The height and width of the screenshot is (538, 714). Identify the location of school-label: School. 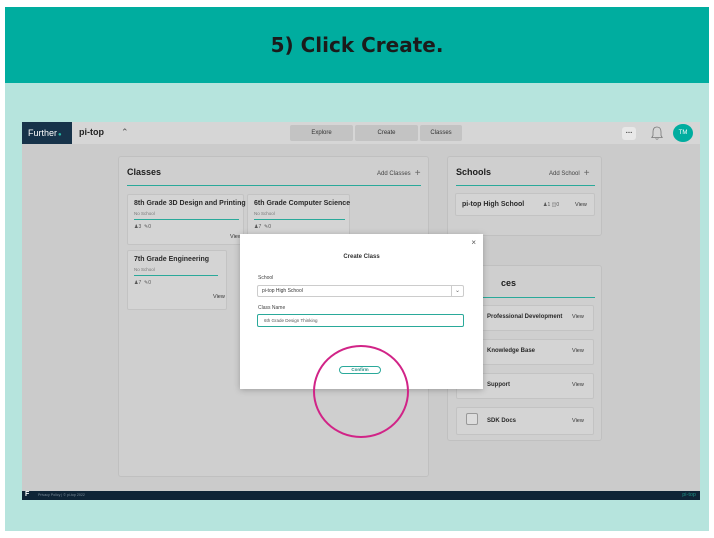
(266, 278).